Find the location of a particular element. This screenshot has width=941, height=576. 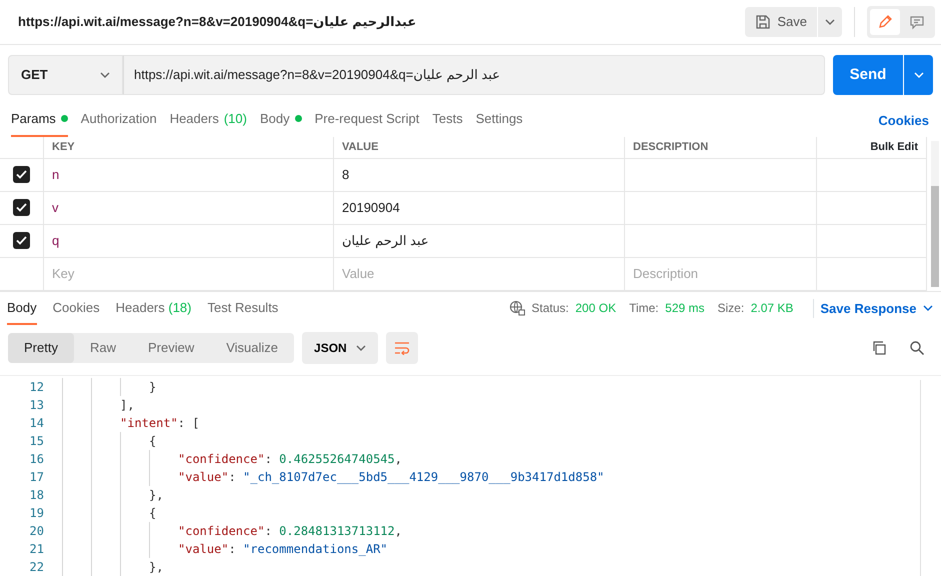

wrap-lines-button is located at coordinates (402, 348).